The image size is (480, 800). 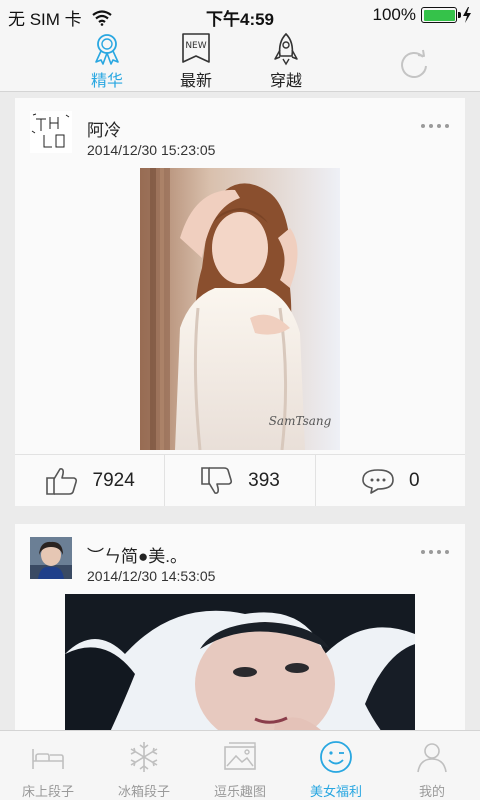 I want to click on post-actions: 7924 393 0, so click(x=240, y=480).